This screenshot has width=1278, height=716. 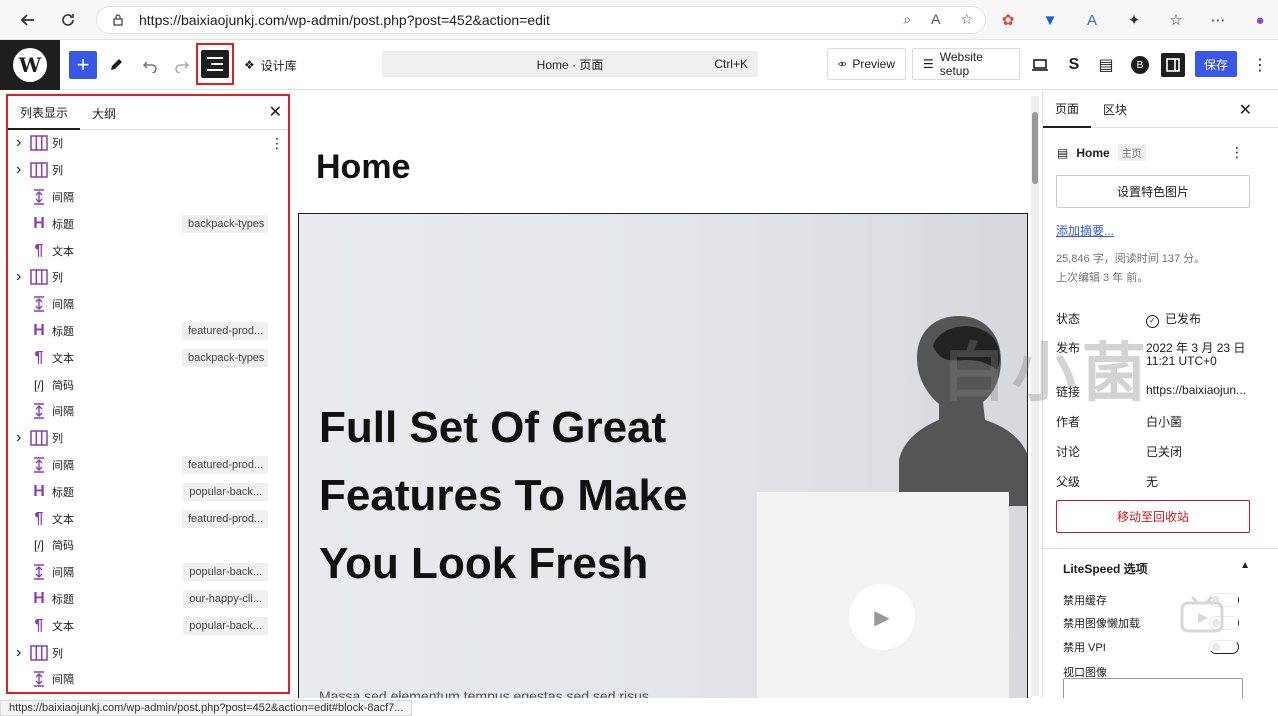 I want to click on reload-button, so click(x=68, y=20).